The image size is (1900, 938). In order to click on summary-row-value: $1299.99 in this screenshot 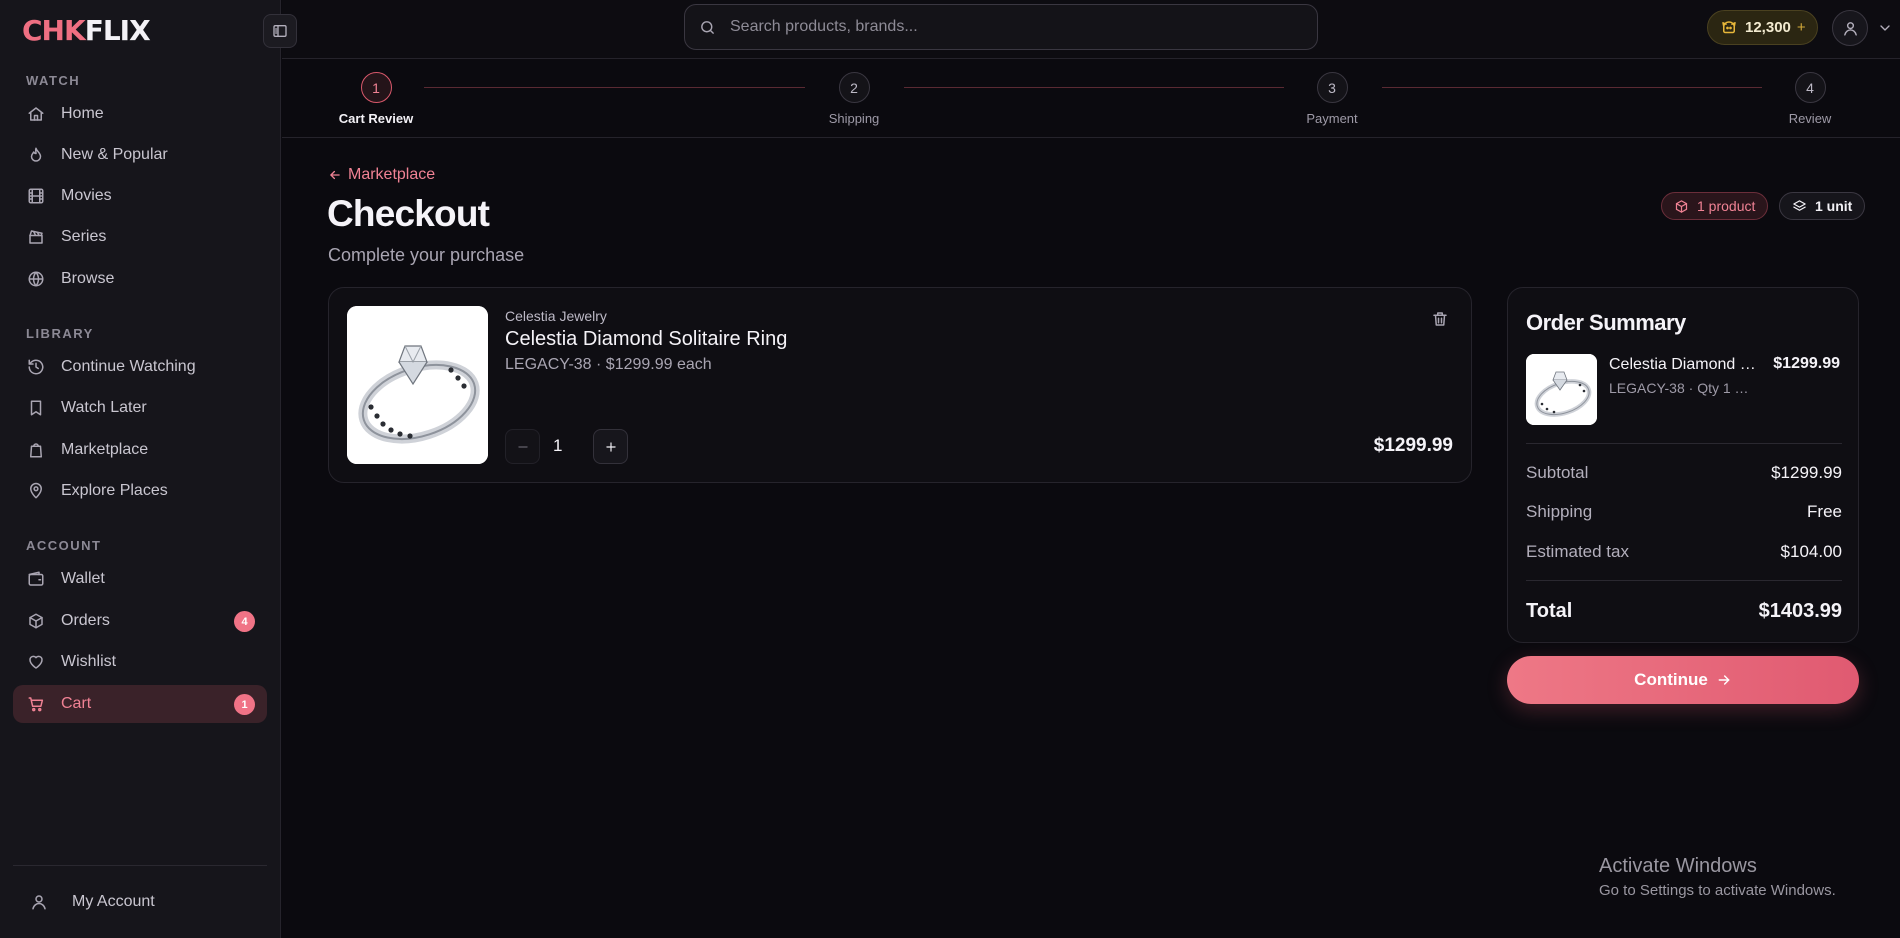, I will do `click(1806, 472)`.